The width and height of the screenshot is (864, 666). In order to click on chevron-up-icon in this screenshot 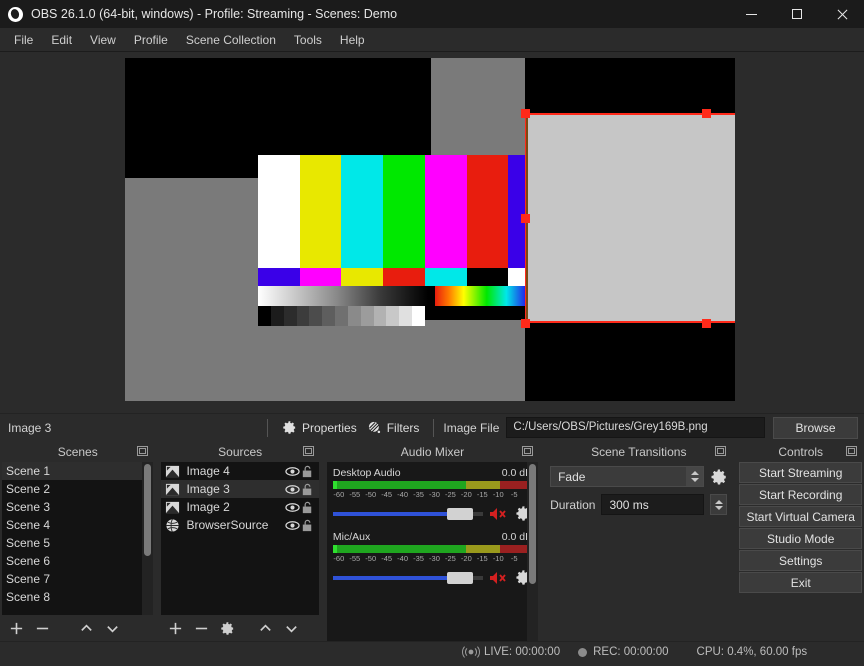, I will do `click(718, 501)`.